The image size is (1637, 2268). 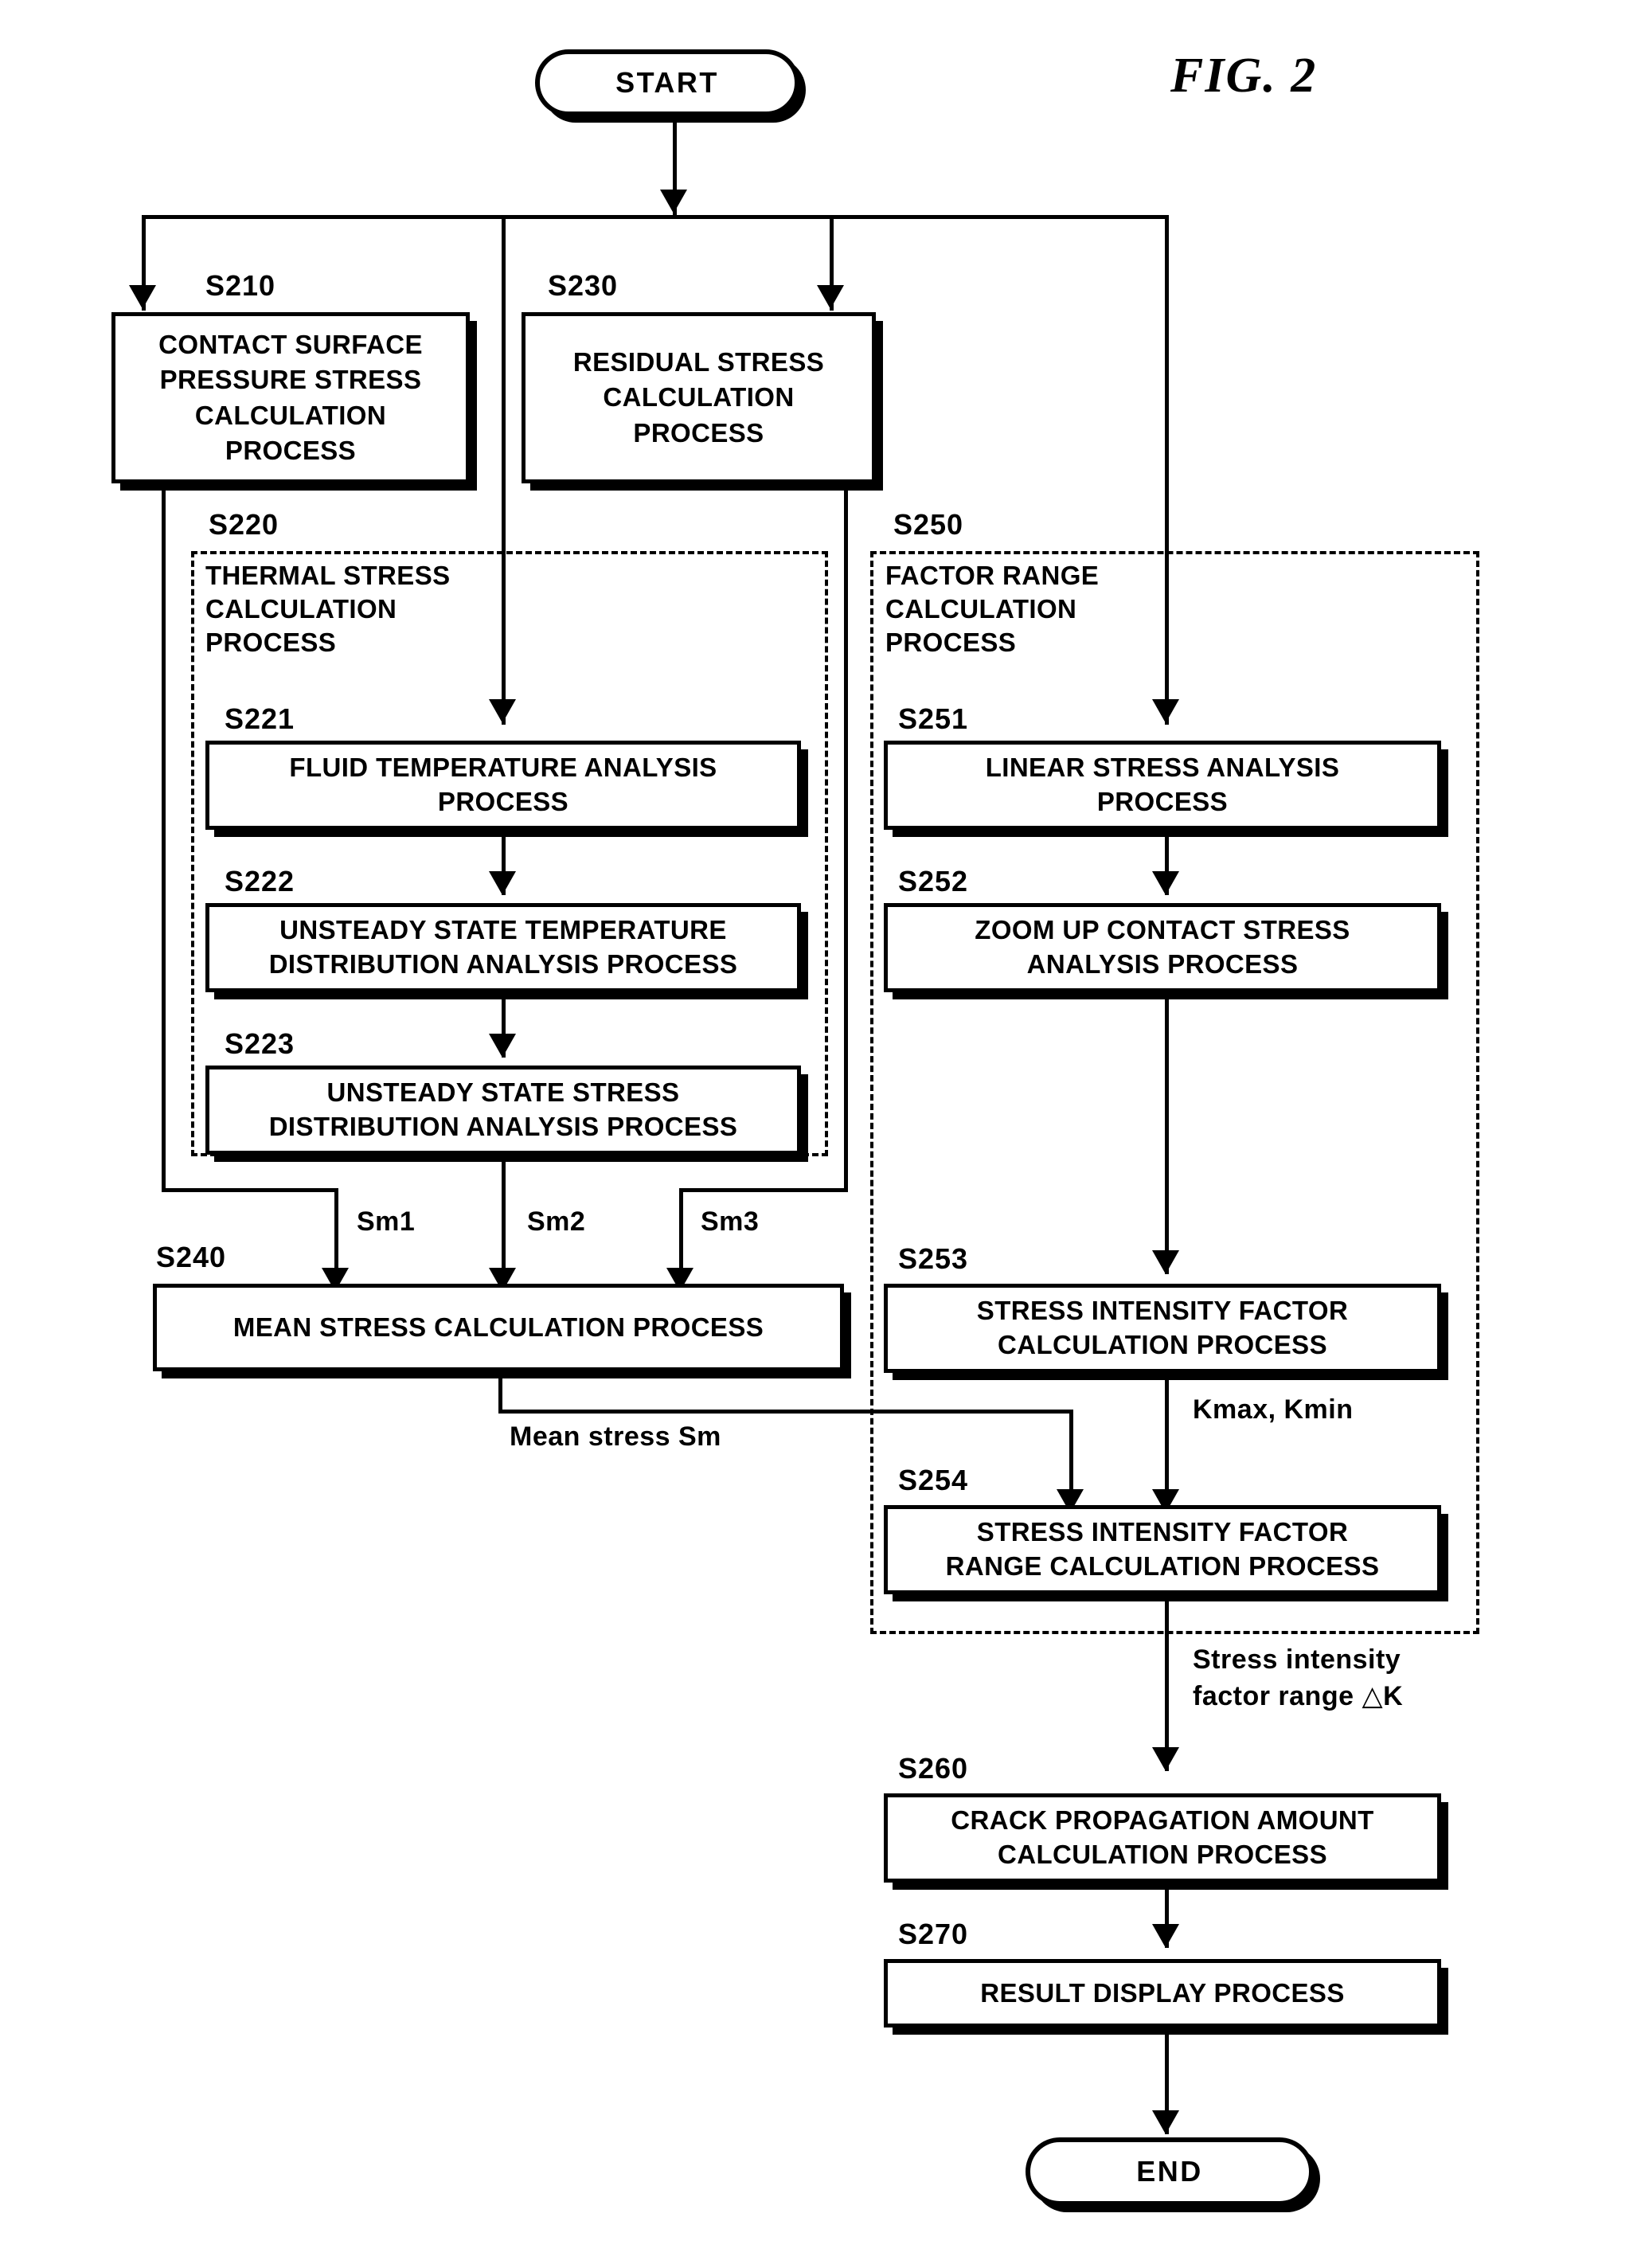 What do you see at coordinates (1165, 1936) in the screenshot?
I see `arrowhead-s260-to-s270` at bounding box center [1165, 1936].